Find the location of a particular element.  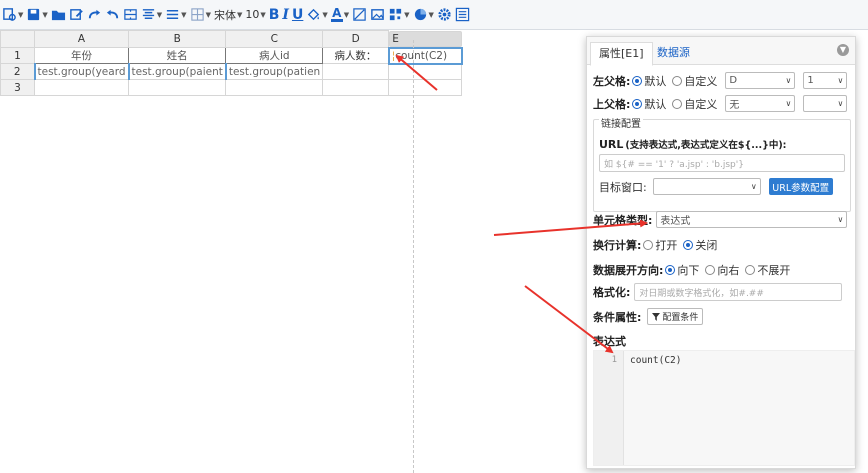

cell-a3 is located at coordinates (81, 87).